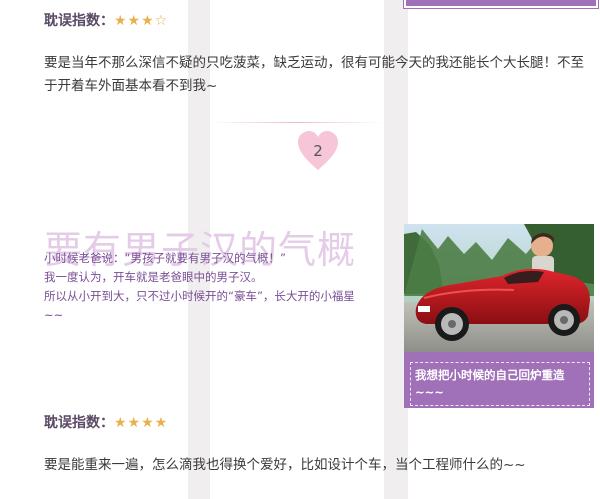 The image size is (600, 499). I want to click on story-line: 所以从小开到大，只不过小时候开的“豪车”，长大开的小福星, so click(199, 296).